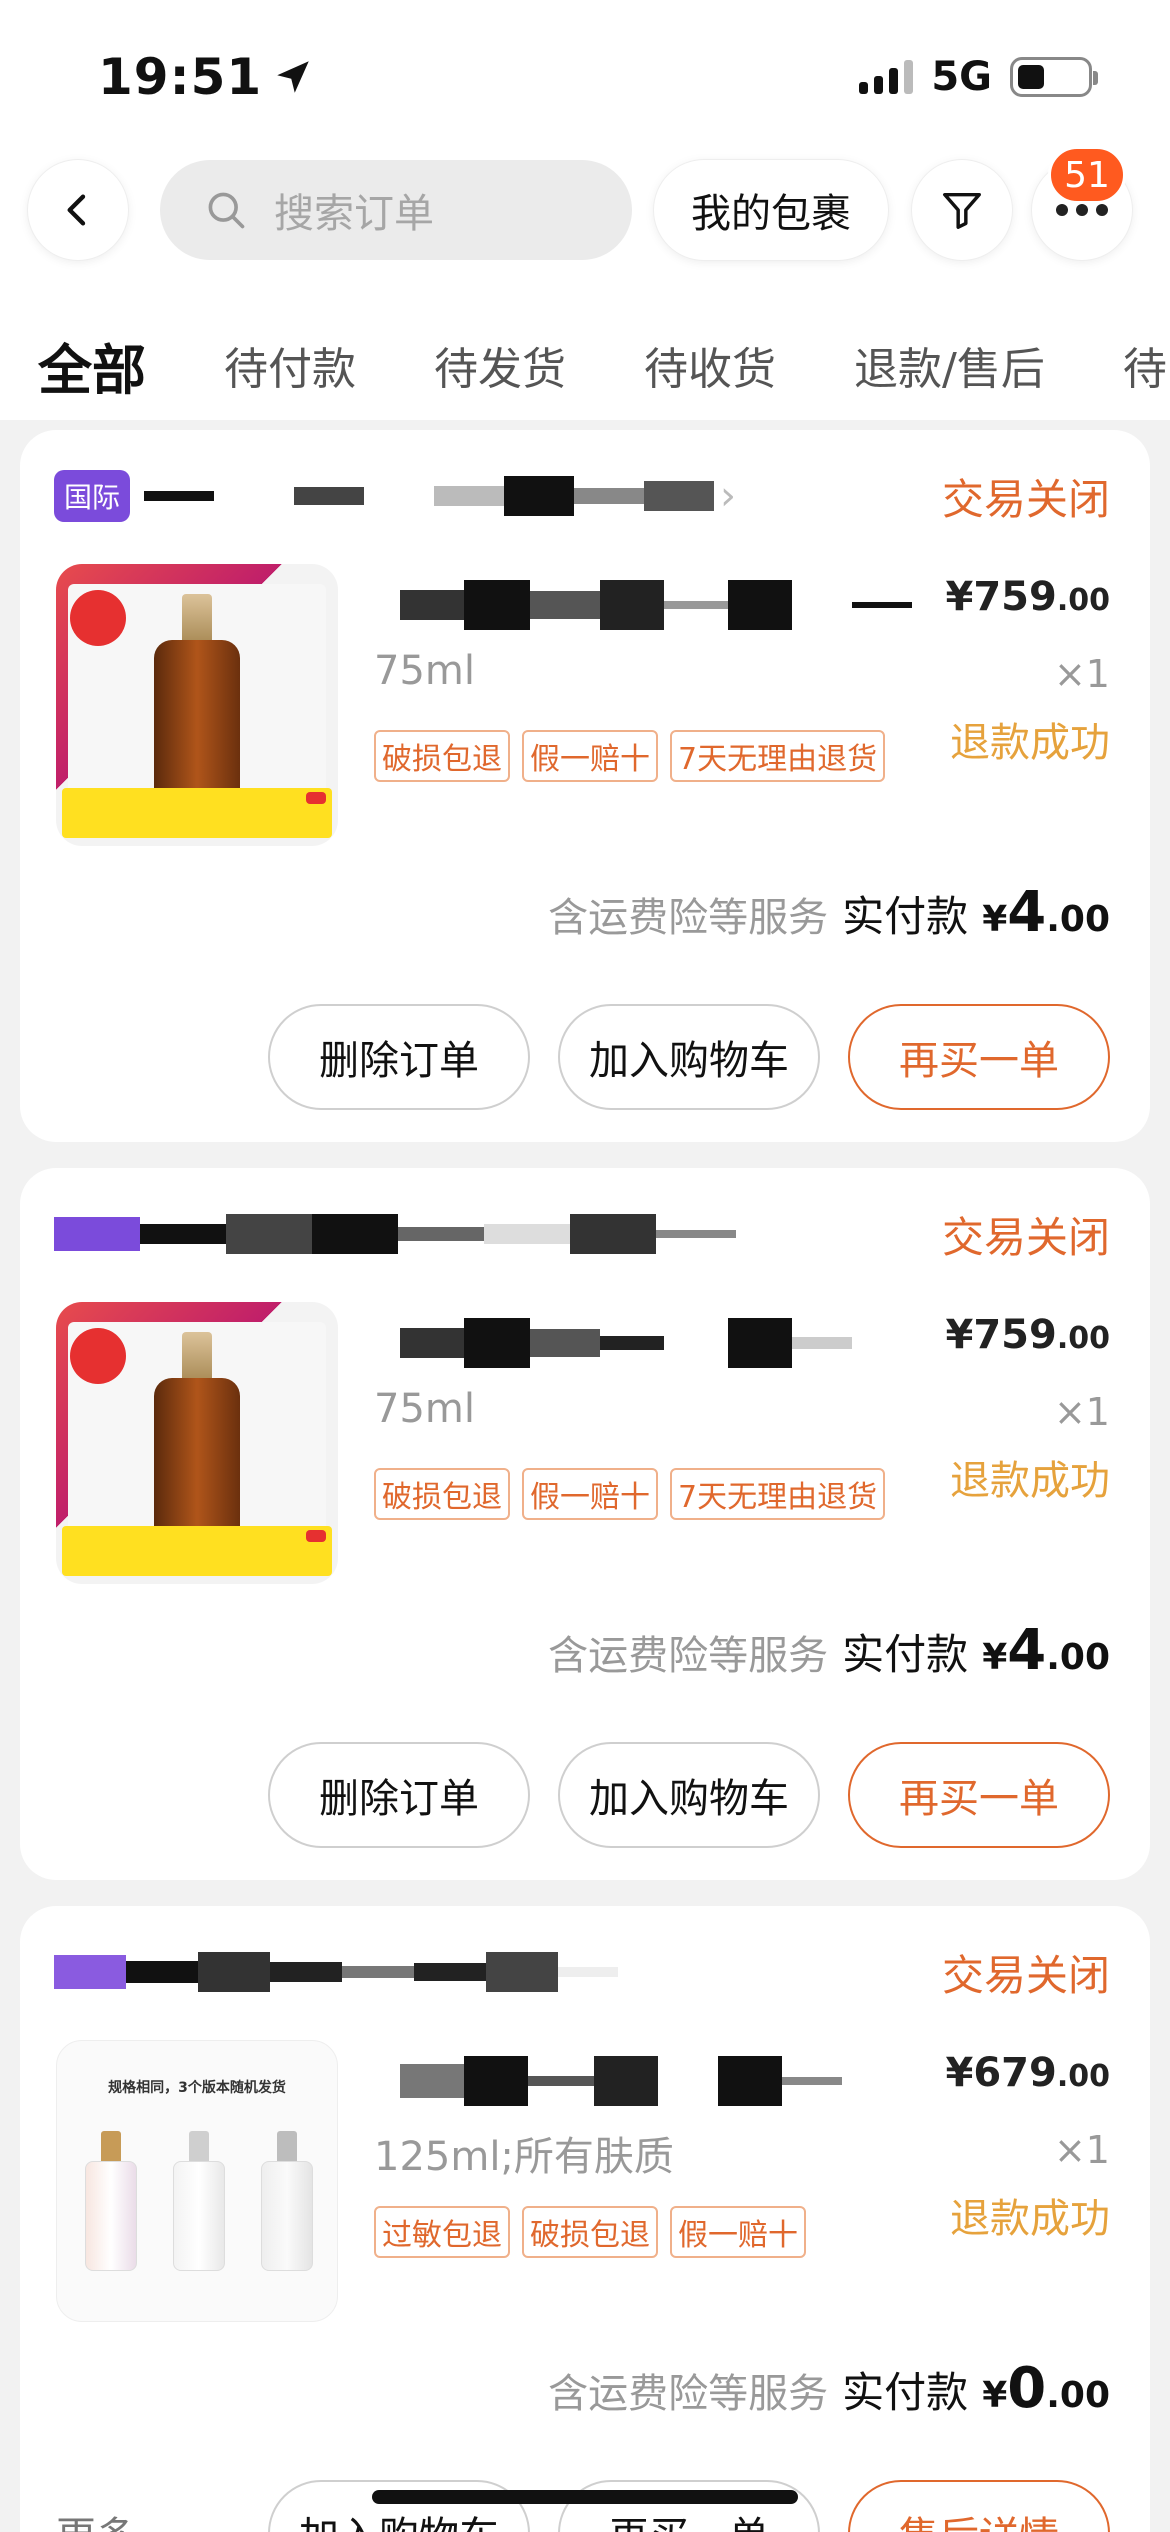  I want to click on filter-button, so click(962, 210).